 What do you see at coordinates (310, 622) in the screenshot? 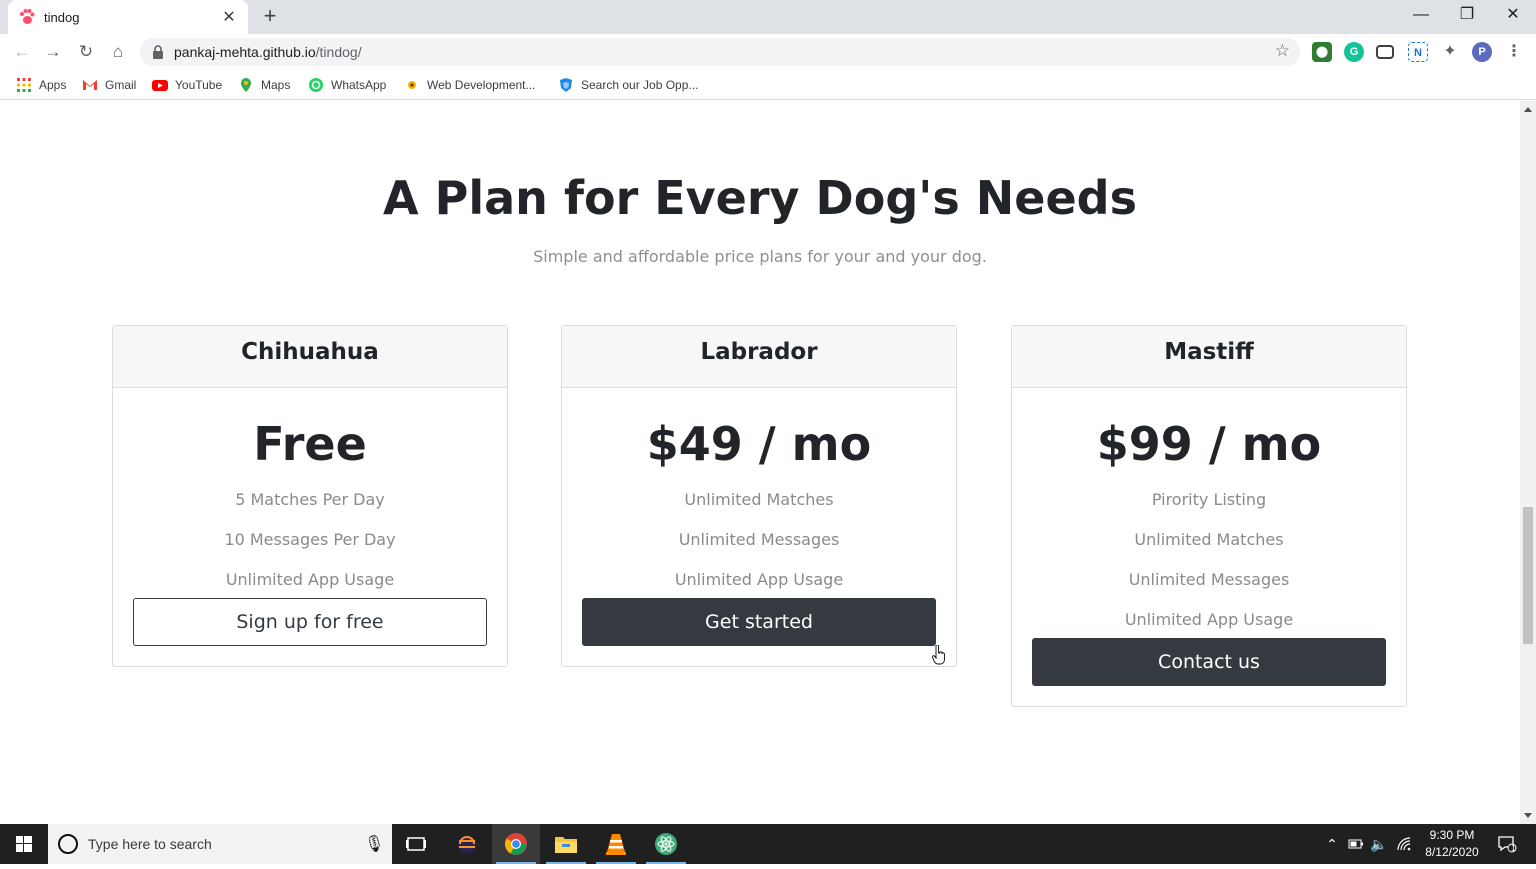
I see `sign-up-for-free-button: Sign up for free` at bounding box center [310, 622].